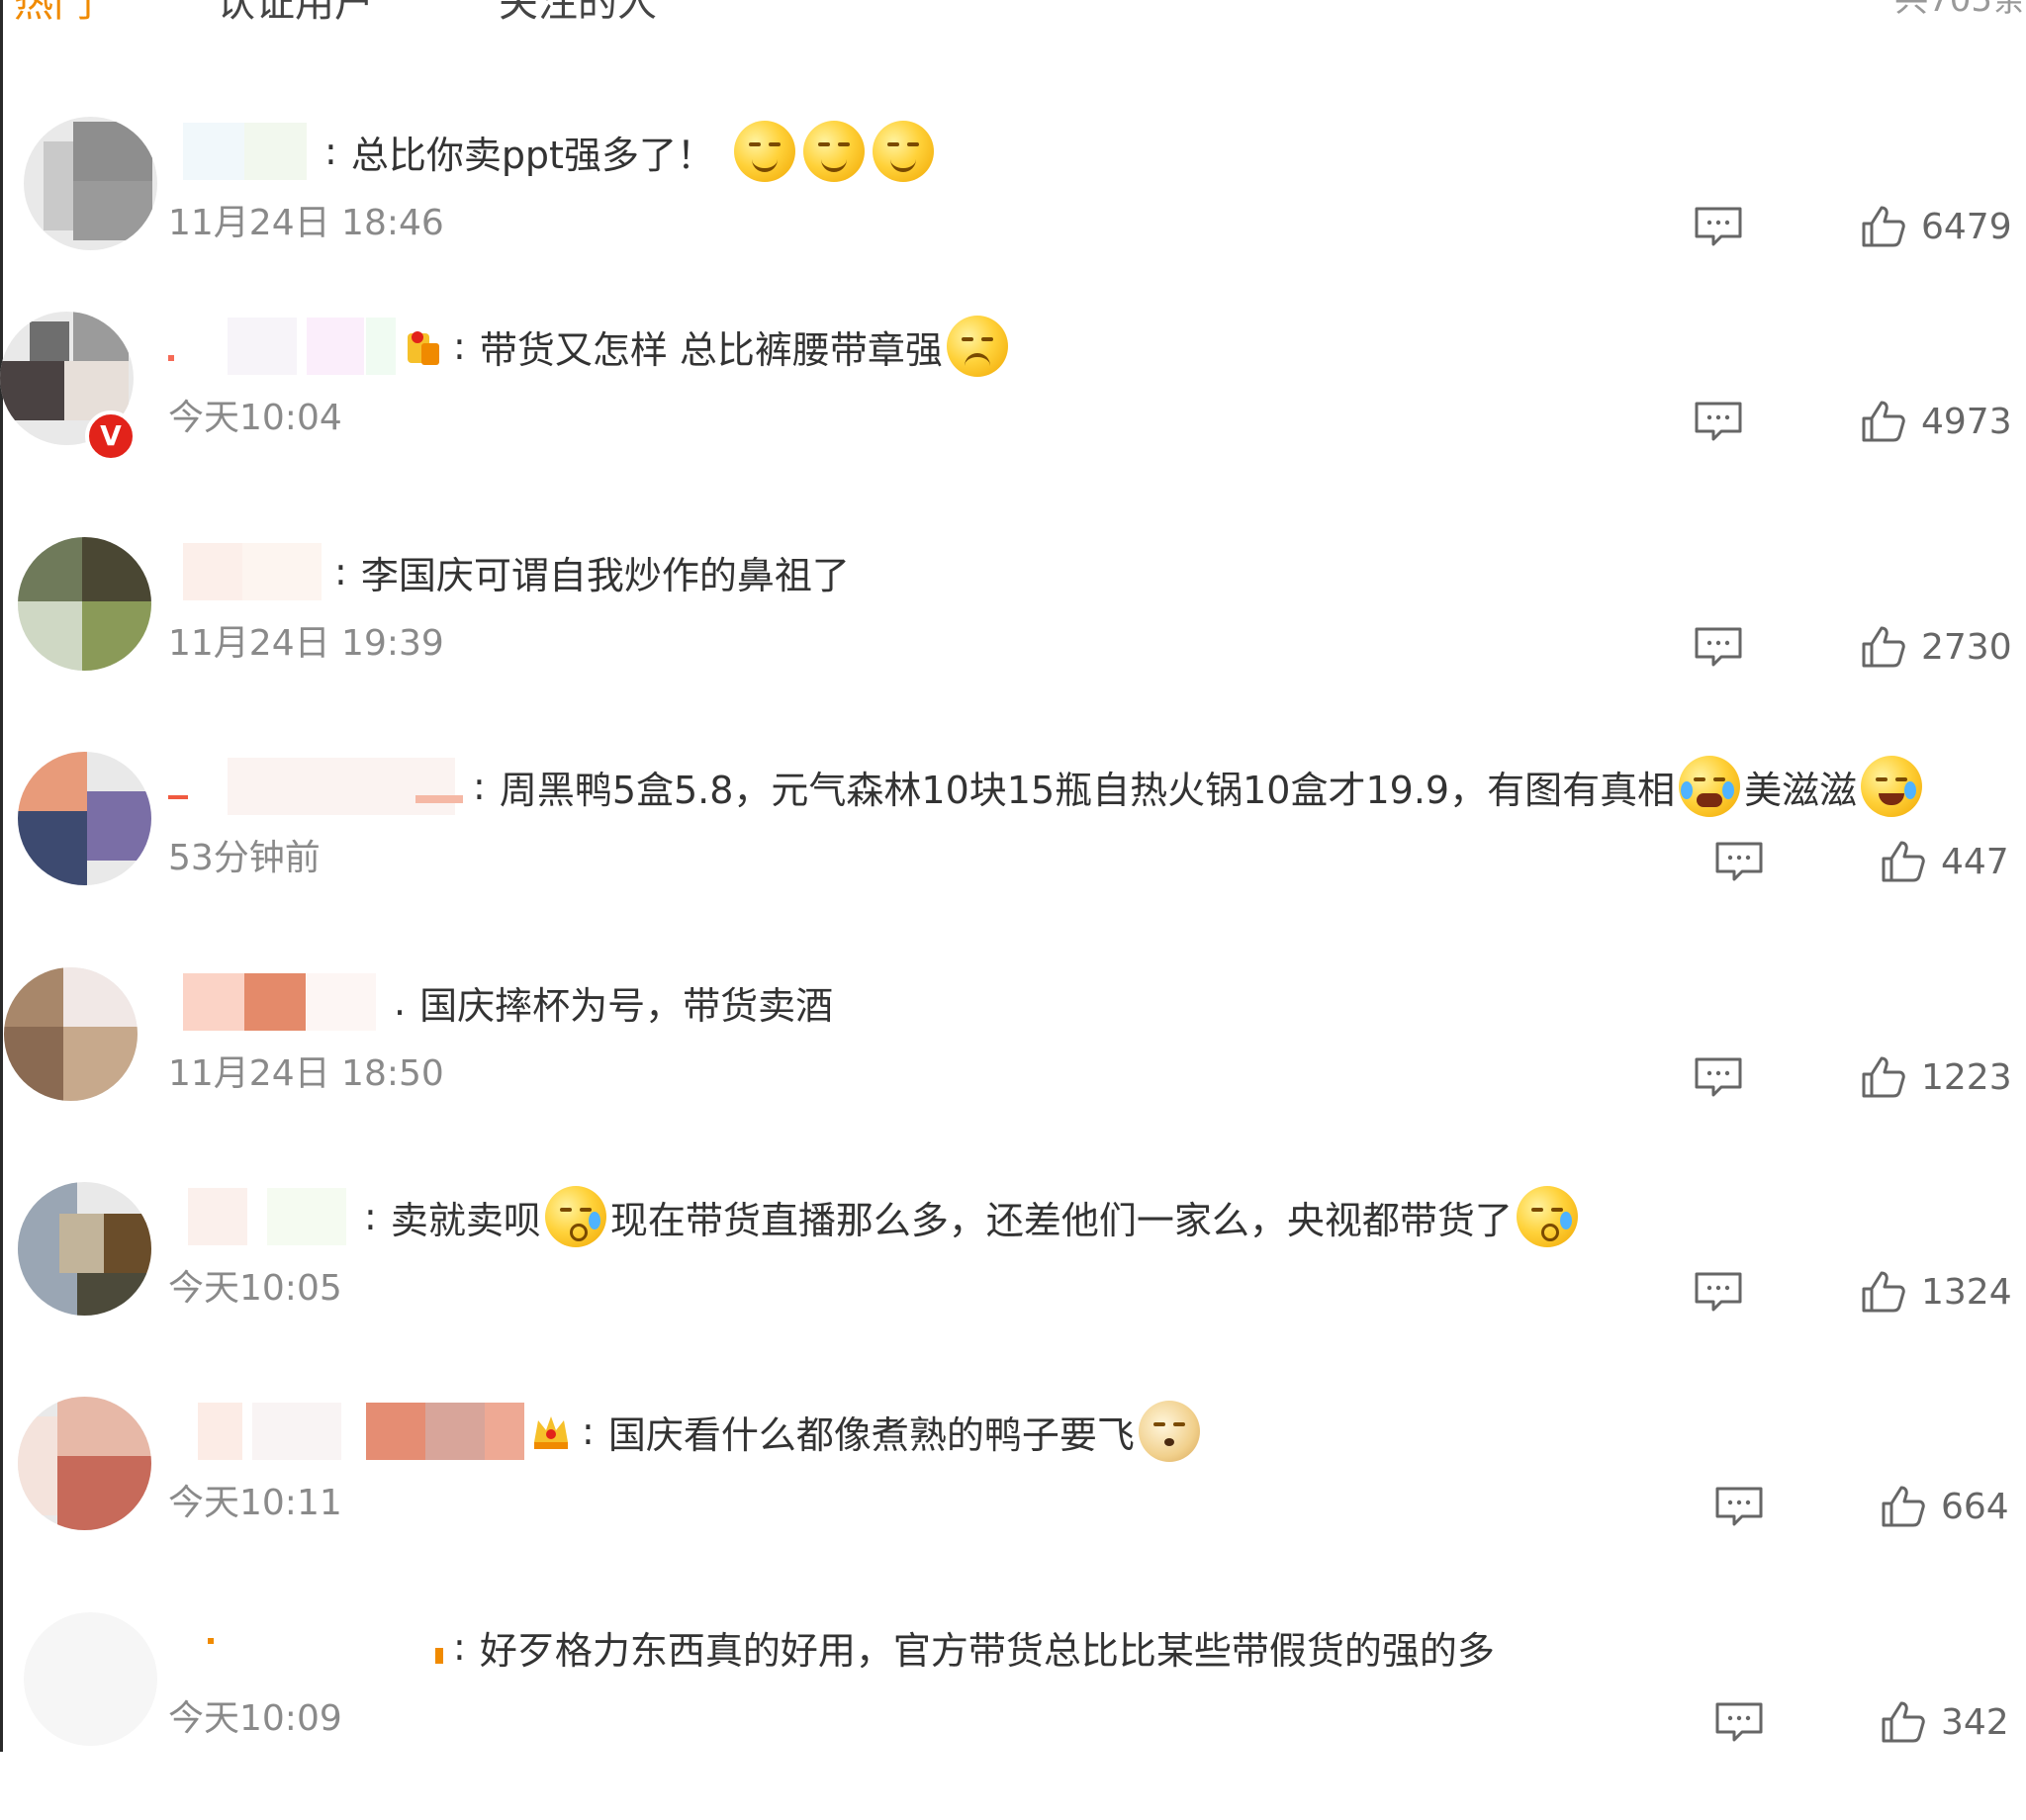 The image size is (2026, 1820). Describe the element at coordinates (53, 14) in the screenshot. I see `tab-hot: 热门` at that location.